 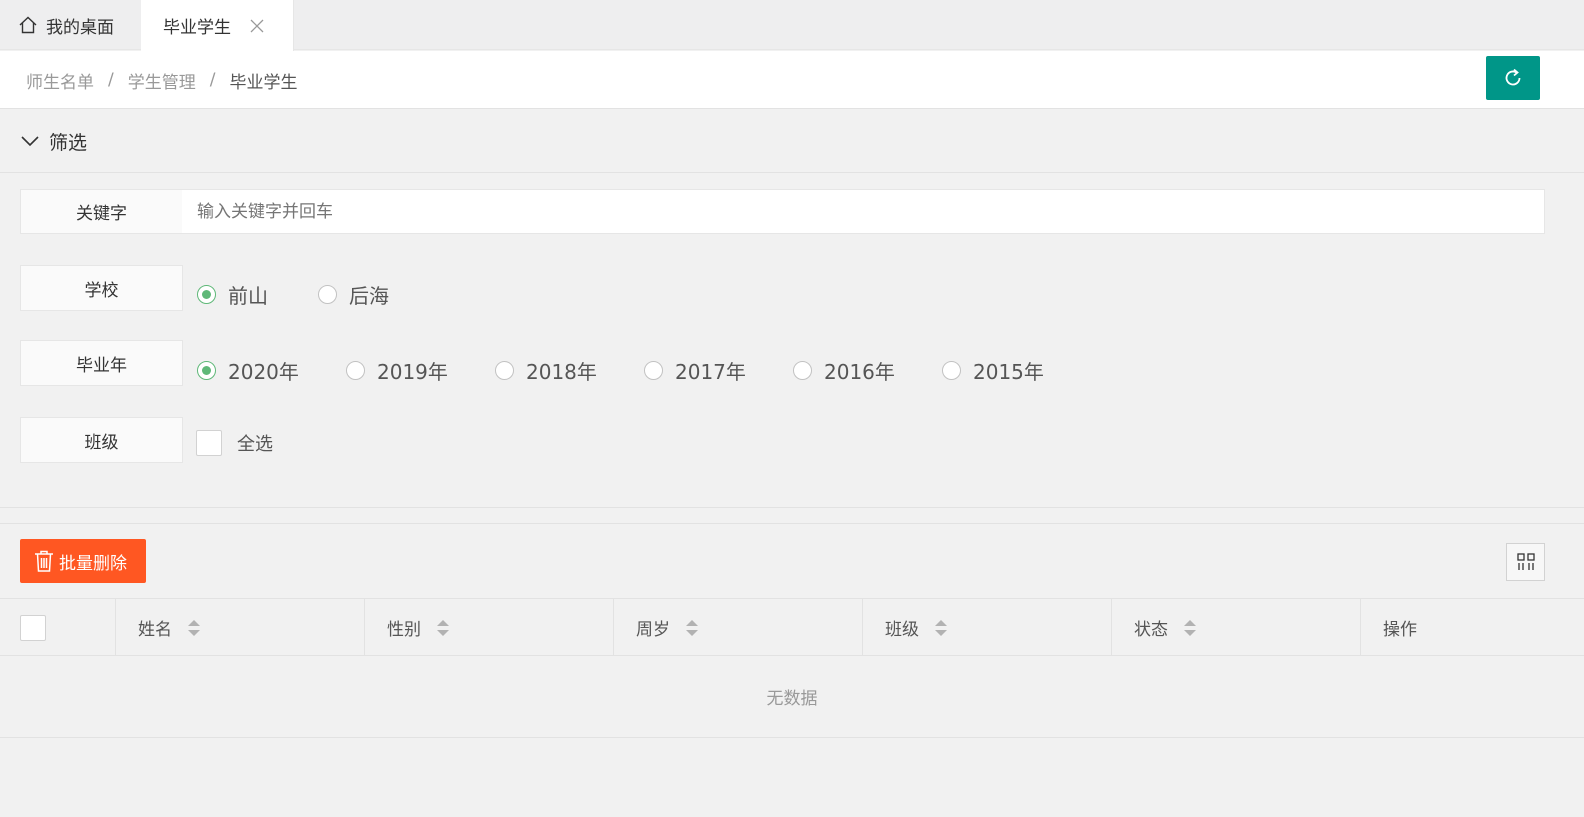 I want to click on tab-home: 我的桌面, so click(x=70, y=25).